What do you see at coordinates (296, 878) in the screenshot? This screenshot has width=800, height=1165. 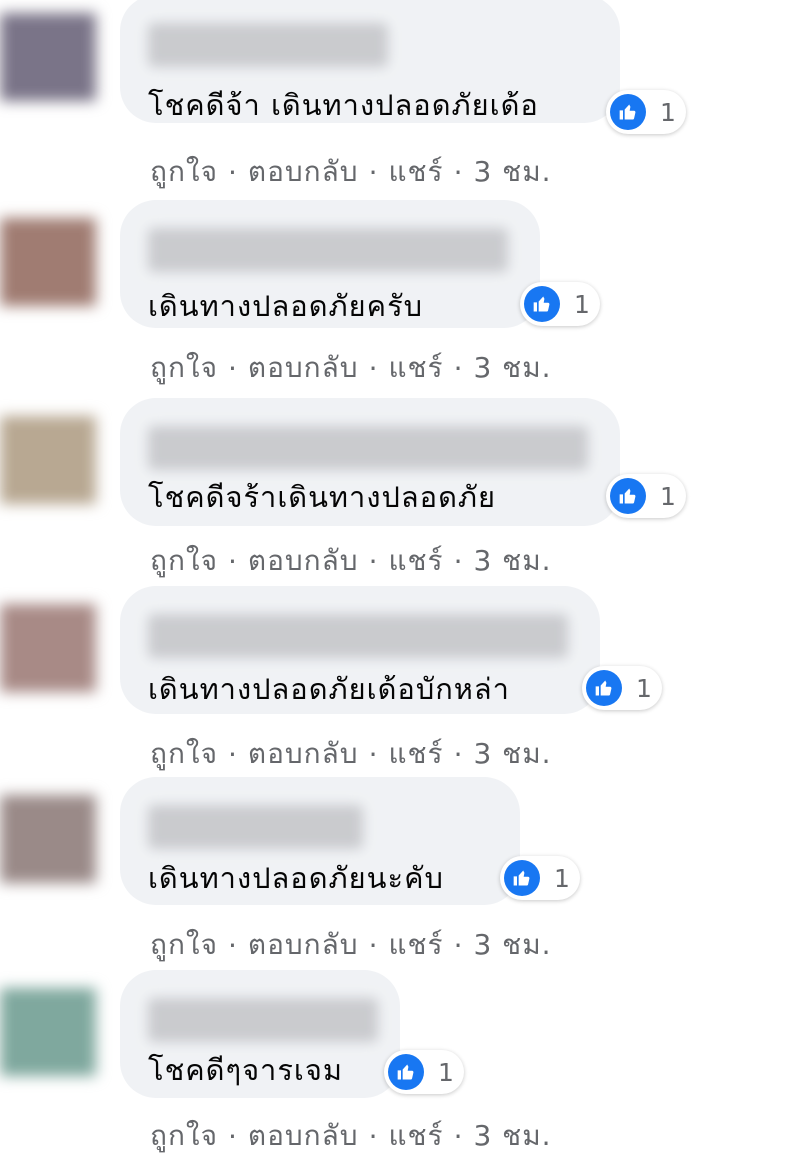 I see `comment-text: เดินทางปลอดภัยนะคับ` at bounding box center [296, 878].